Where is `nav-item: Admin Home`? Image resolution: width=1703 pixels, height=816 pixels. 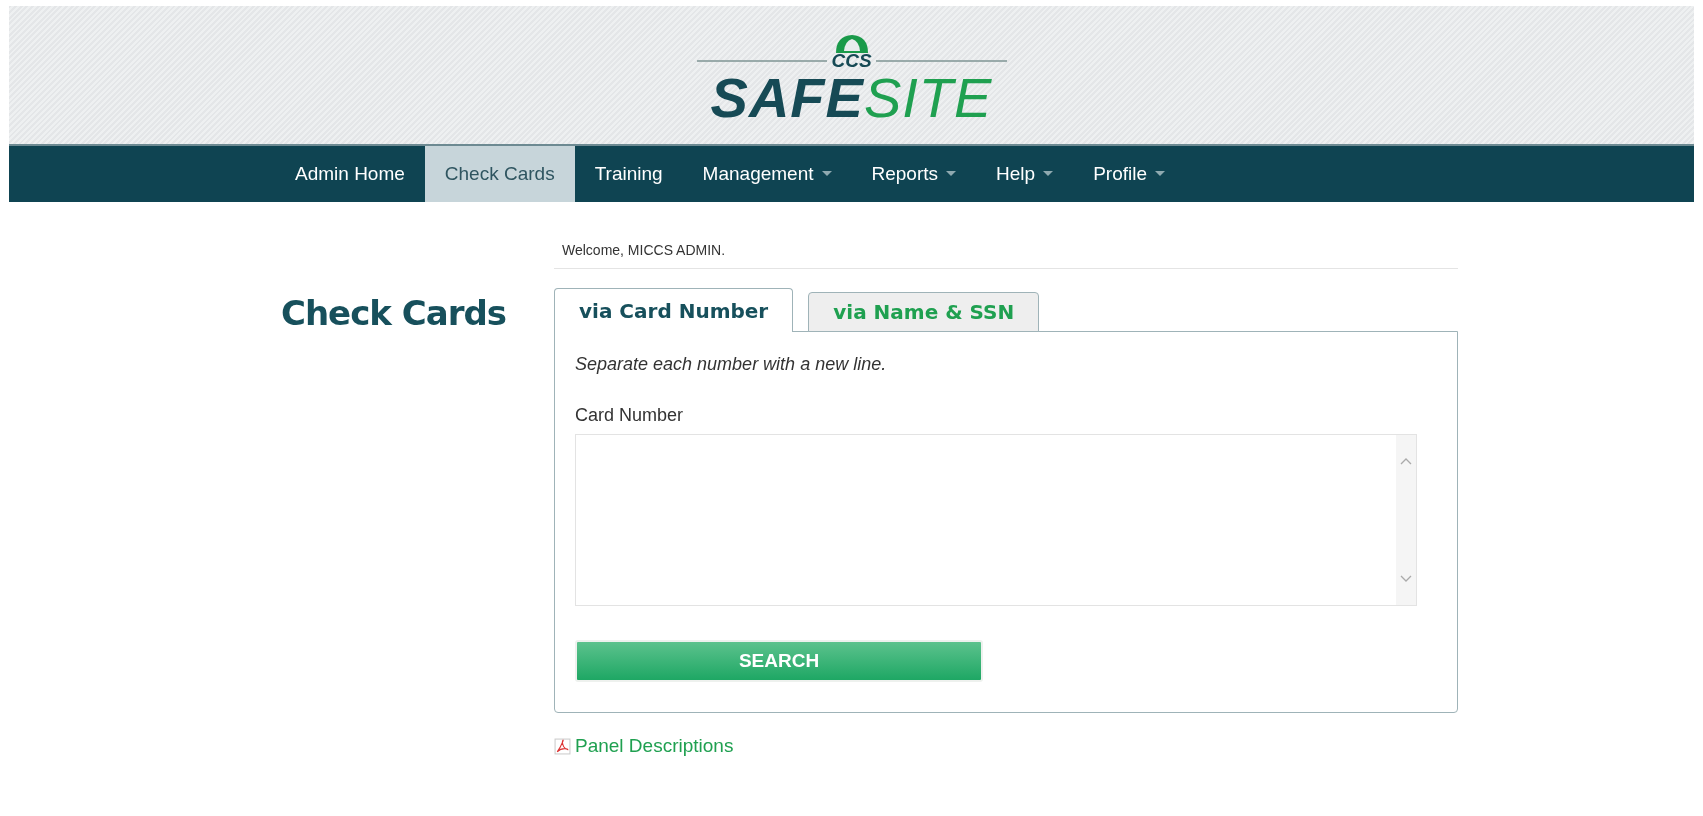
nav-item: Admin Home is located at coordinates (350, 174).